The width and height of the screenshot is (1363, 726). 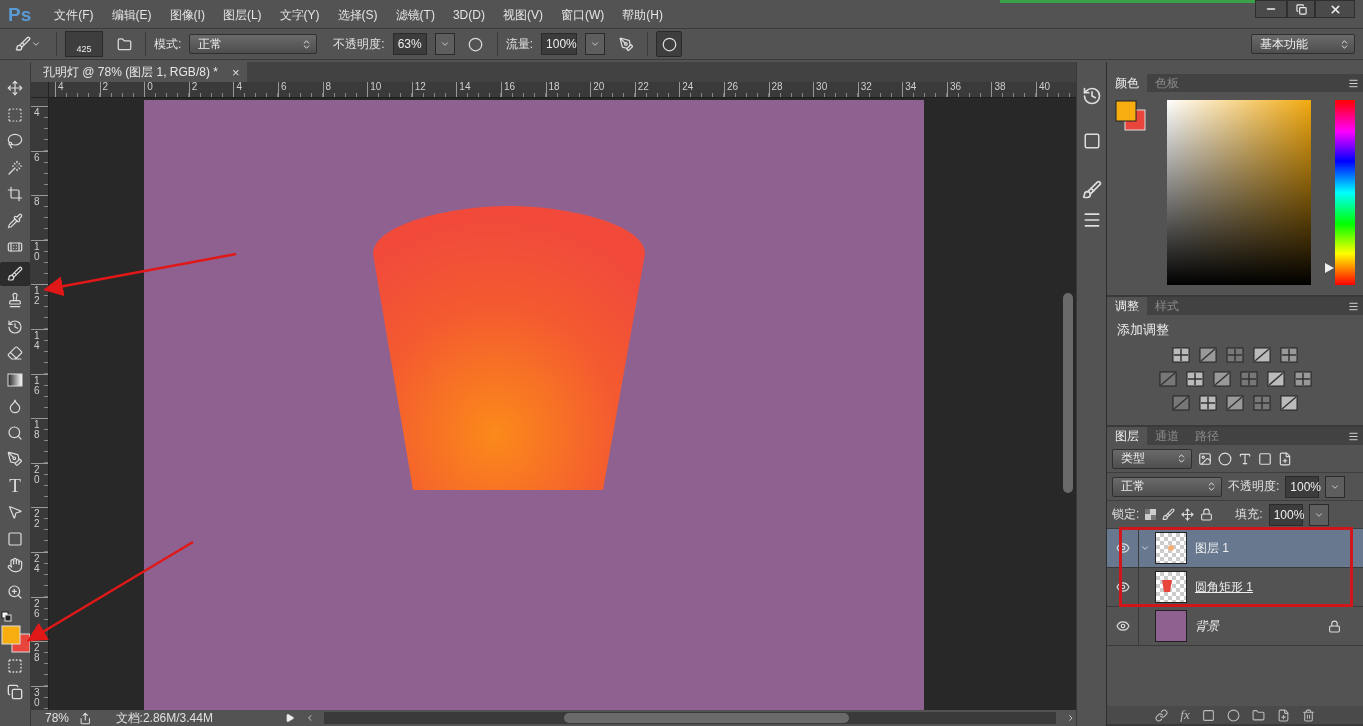 What do you see at coordinates (1245, 458) in the screenshot?
I see `type-icon` at bounding box center [1245, 458].